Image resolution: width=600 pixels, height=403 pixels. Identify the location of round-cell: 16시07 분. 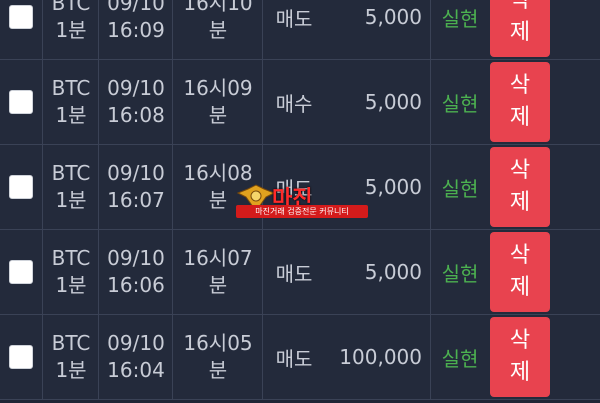
(217, 272).